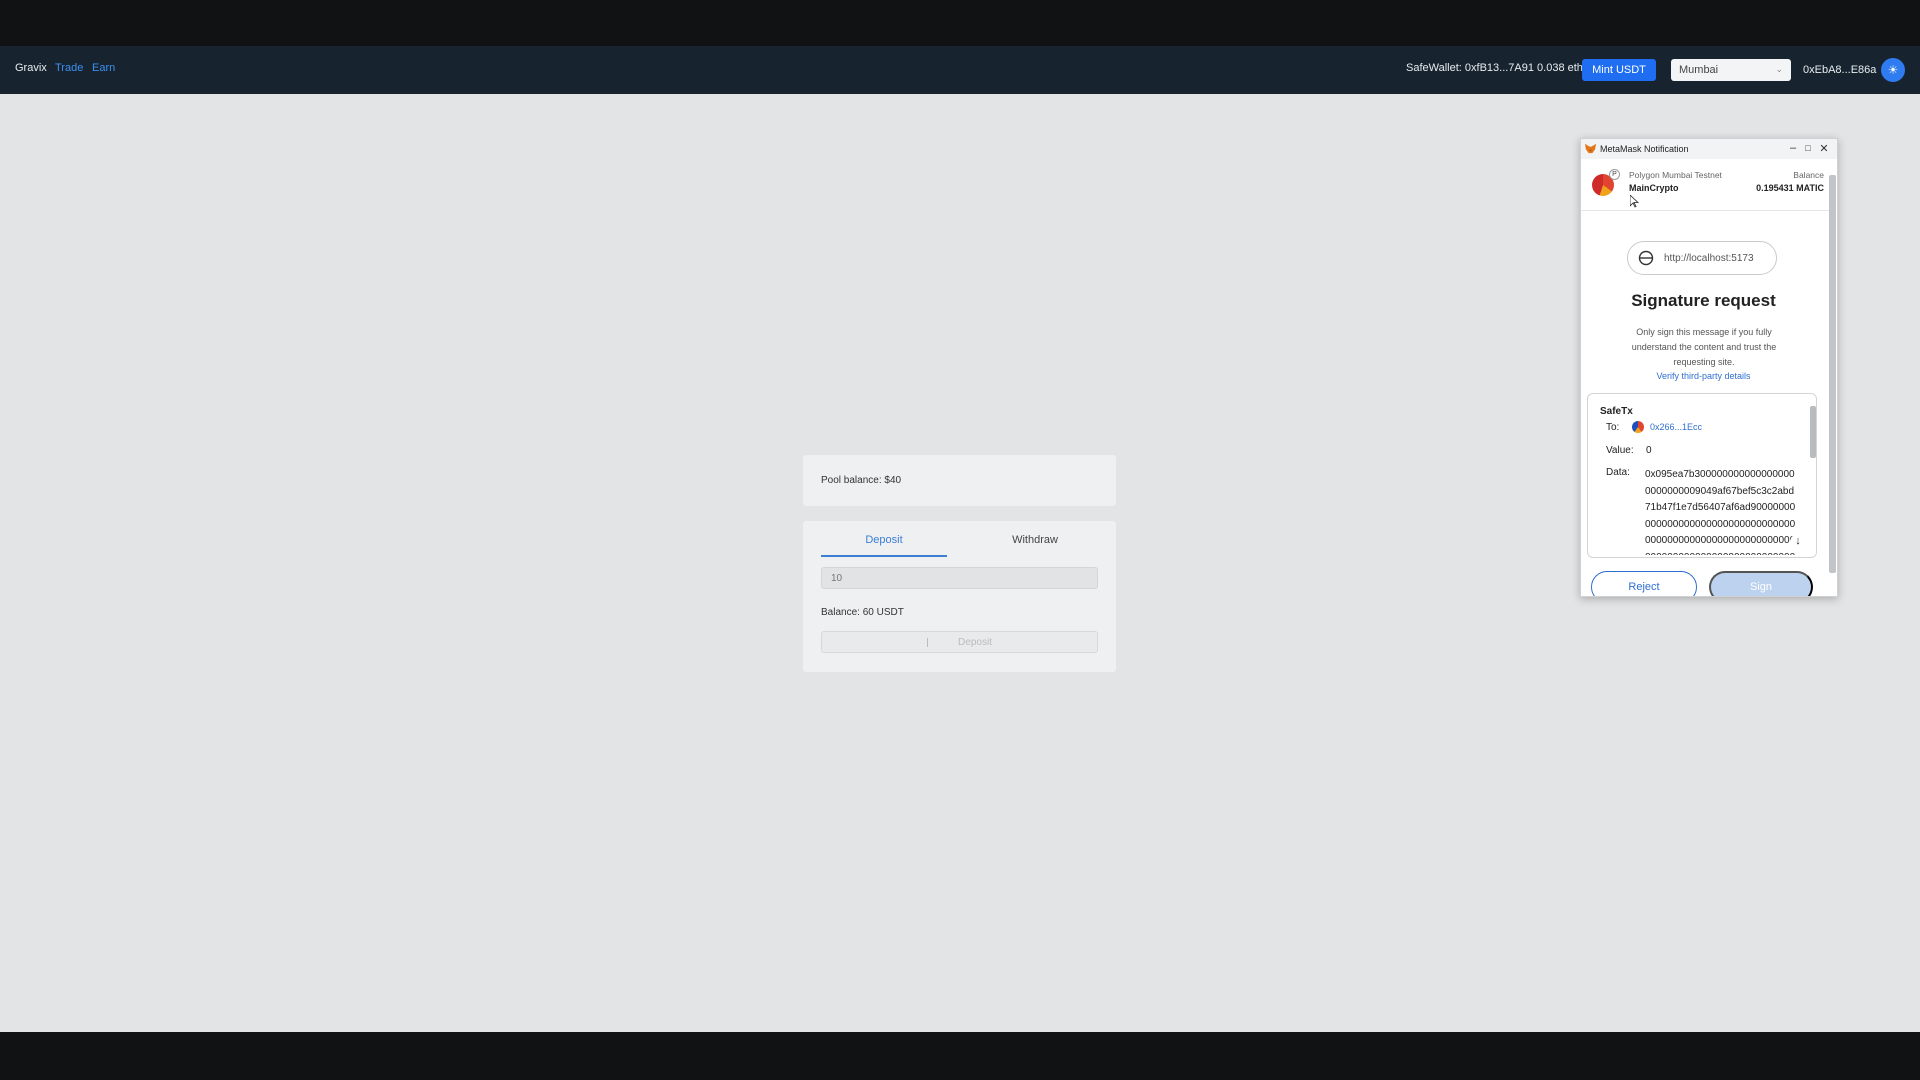 The height and width of the screenshot is (1080, 1920). I want to click on window-titlebar: MetaMask Notification – □ ✕, so click(1709, 149).